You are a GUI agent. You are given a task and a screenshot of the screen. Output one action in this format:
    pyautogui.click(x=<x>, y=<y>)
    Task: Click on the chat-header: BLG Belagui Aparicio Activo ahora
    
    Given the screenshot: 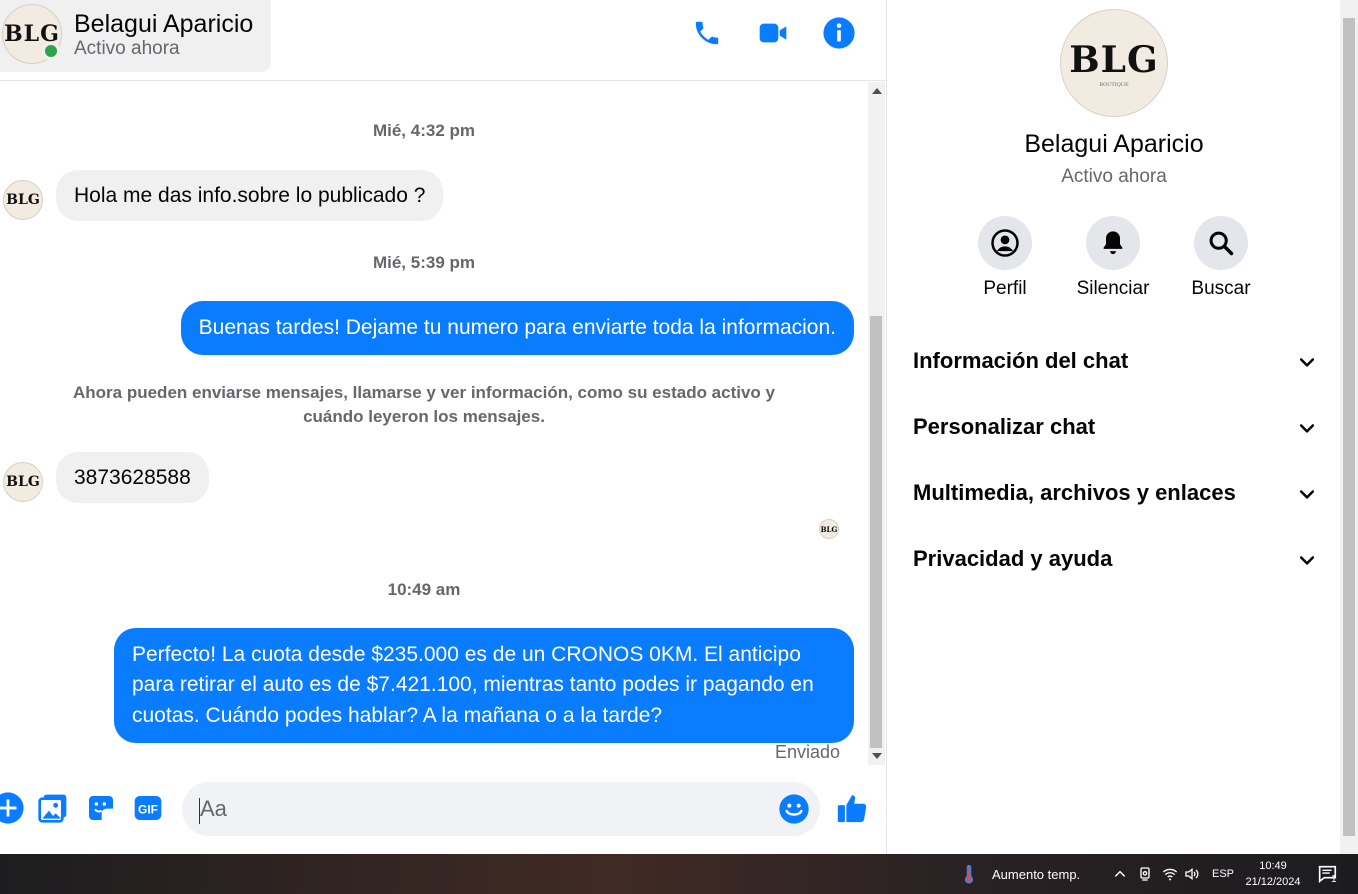 What is the action you would take?
    pyautogui.click(x=443, y=40)
    